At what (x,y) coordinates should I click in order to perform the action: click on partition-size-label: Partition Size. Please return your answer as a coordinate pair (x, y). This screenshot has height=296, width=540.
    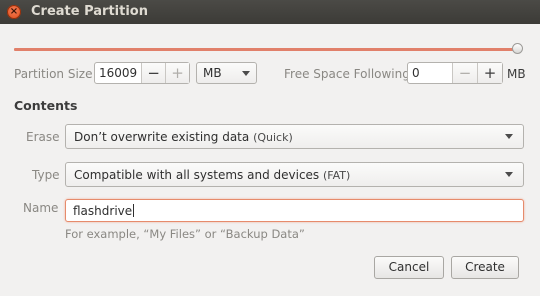
    Looking at the image, I should click on (53, 74).